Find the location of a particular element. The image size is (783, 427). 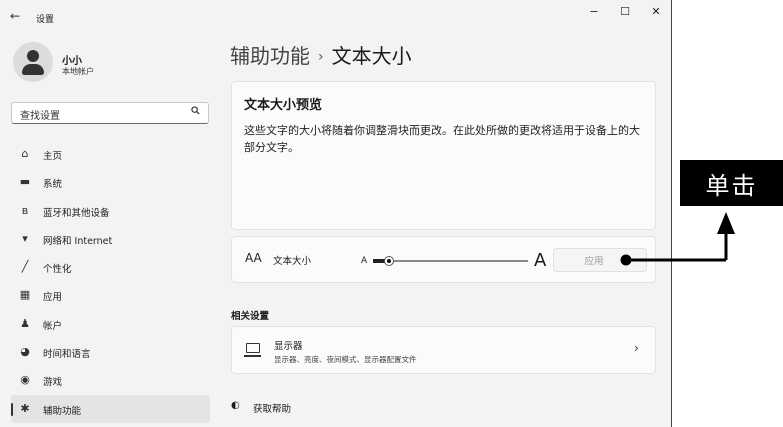

back-arrow-icon: ← is located at coordinates (15, 16).